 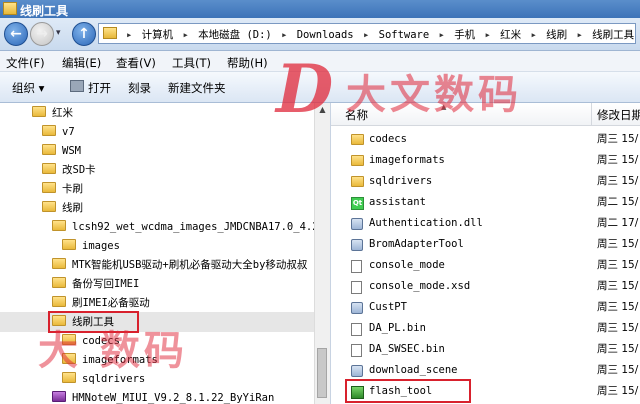 I want to click on breadcrumb-item: 本地磁盘 (D:), so click(x=235, y=35).